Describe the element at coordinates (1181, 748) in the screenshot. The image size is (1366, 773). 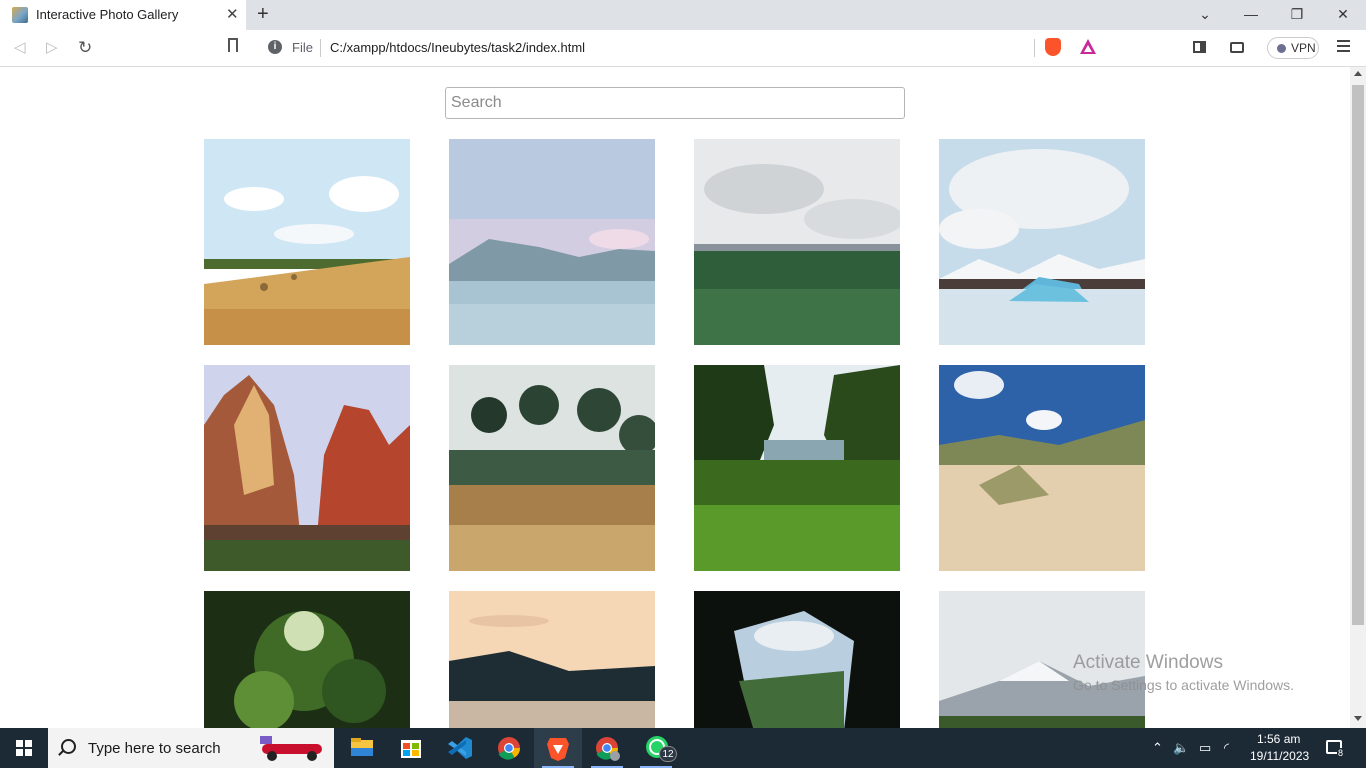
I see `volume-icon: 🔈` at that location.